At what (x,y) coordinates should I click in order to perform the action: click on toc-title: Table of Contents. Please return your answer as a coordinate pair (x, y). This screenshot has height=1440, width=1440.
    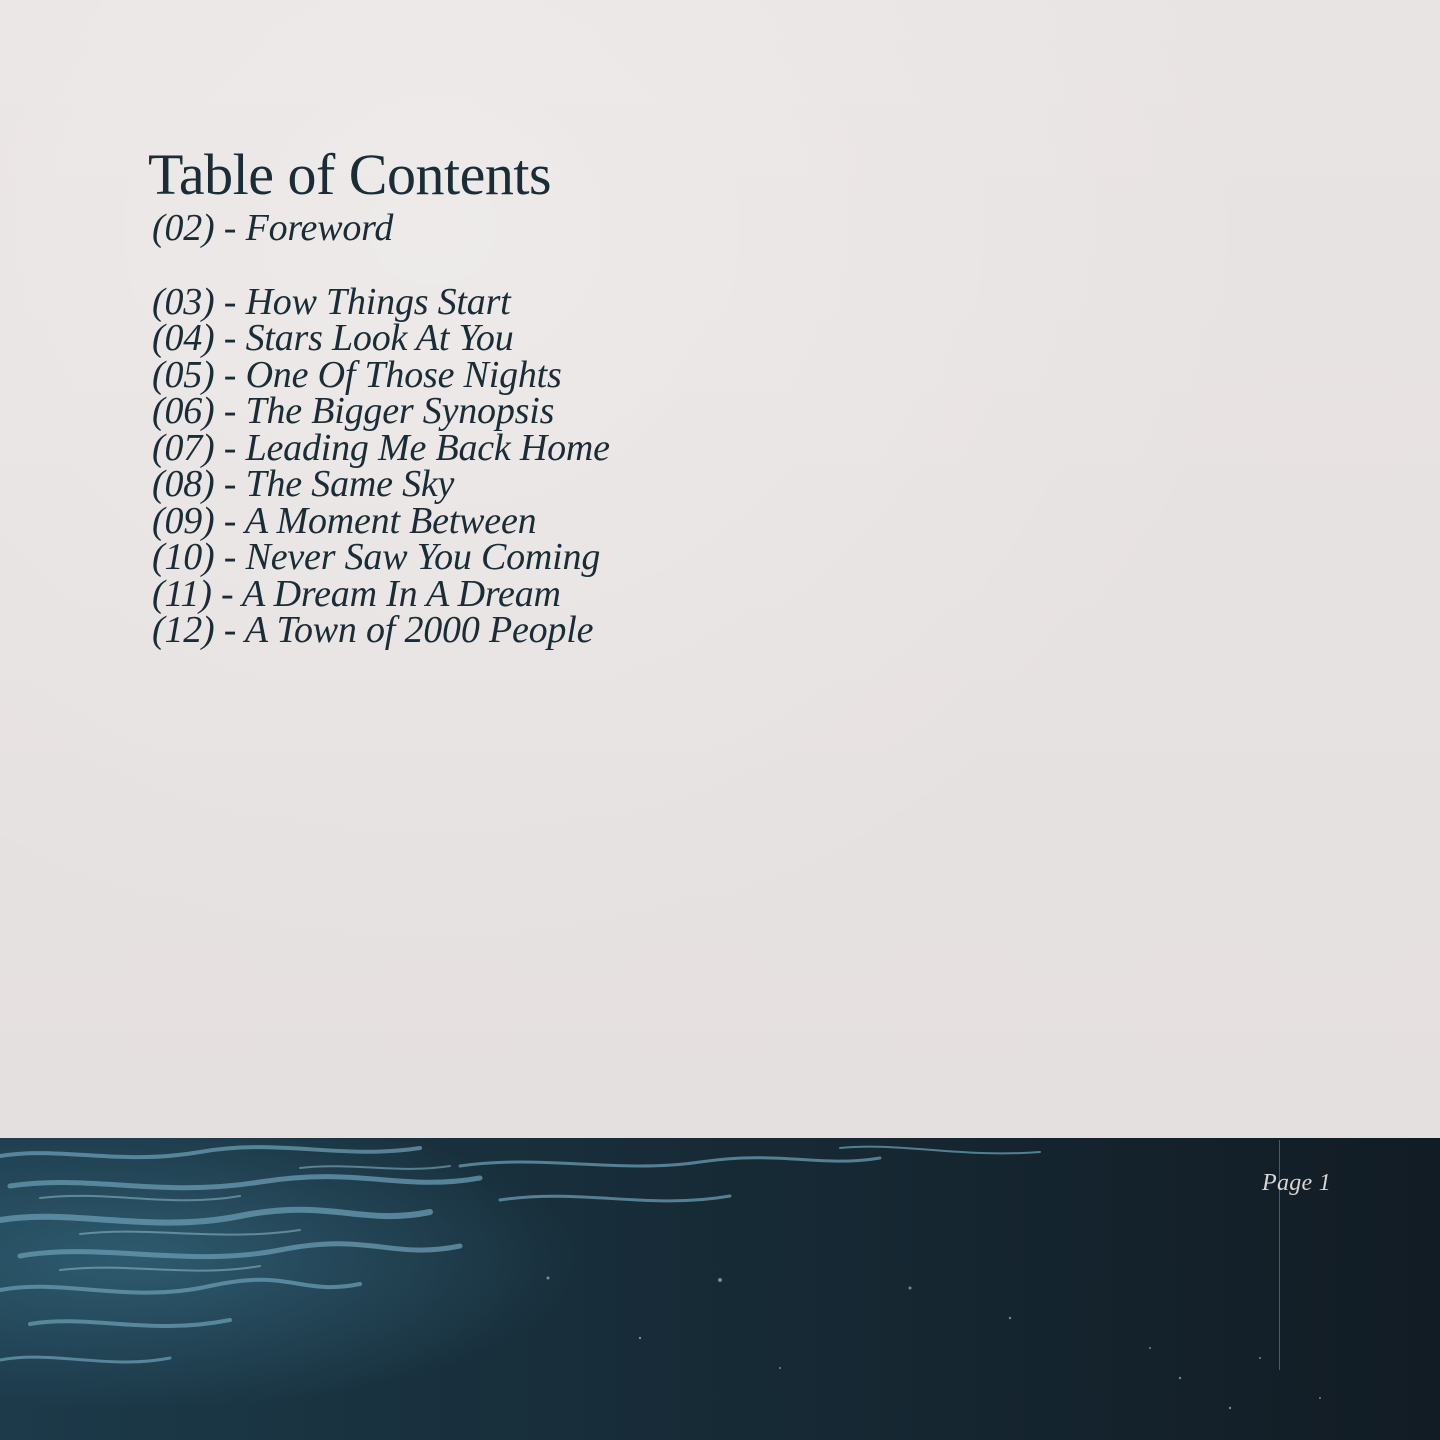
    Looking at the image, I should click on (350, 174).